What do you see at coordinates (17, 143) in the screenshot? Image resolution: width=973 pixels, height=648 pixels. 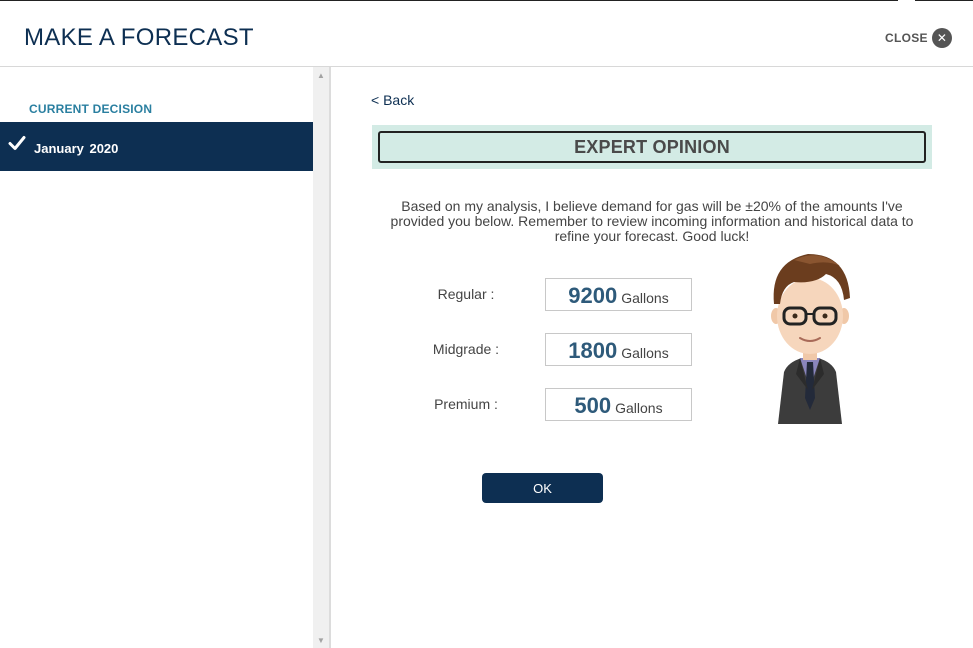 I see `checkmark-icon` at bounding box center [17, 143].